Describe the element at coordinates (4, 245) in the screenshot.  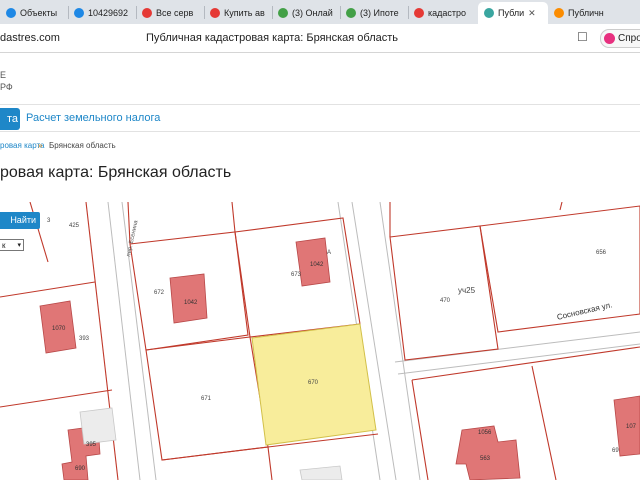
I see `map-select-value: к` at that location.